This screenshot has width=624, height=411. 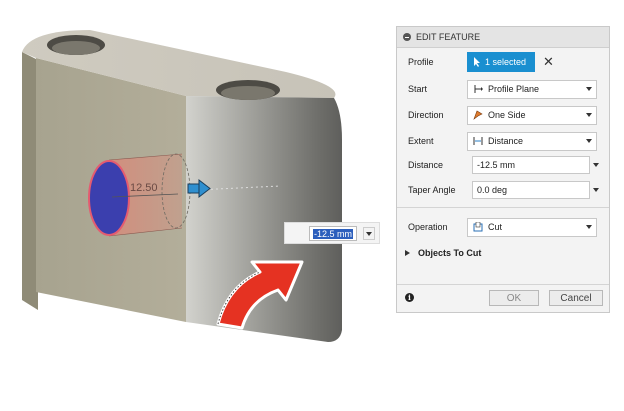 What do you see at coordinates (369, 233) in the screenshot?
I see `floating-input-dropdown` at bounding box center [369, 233].